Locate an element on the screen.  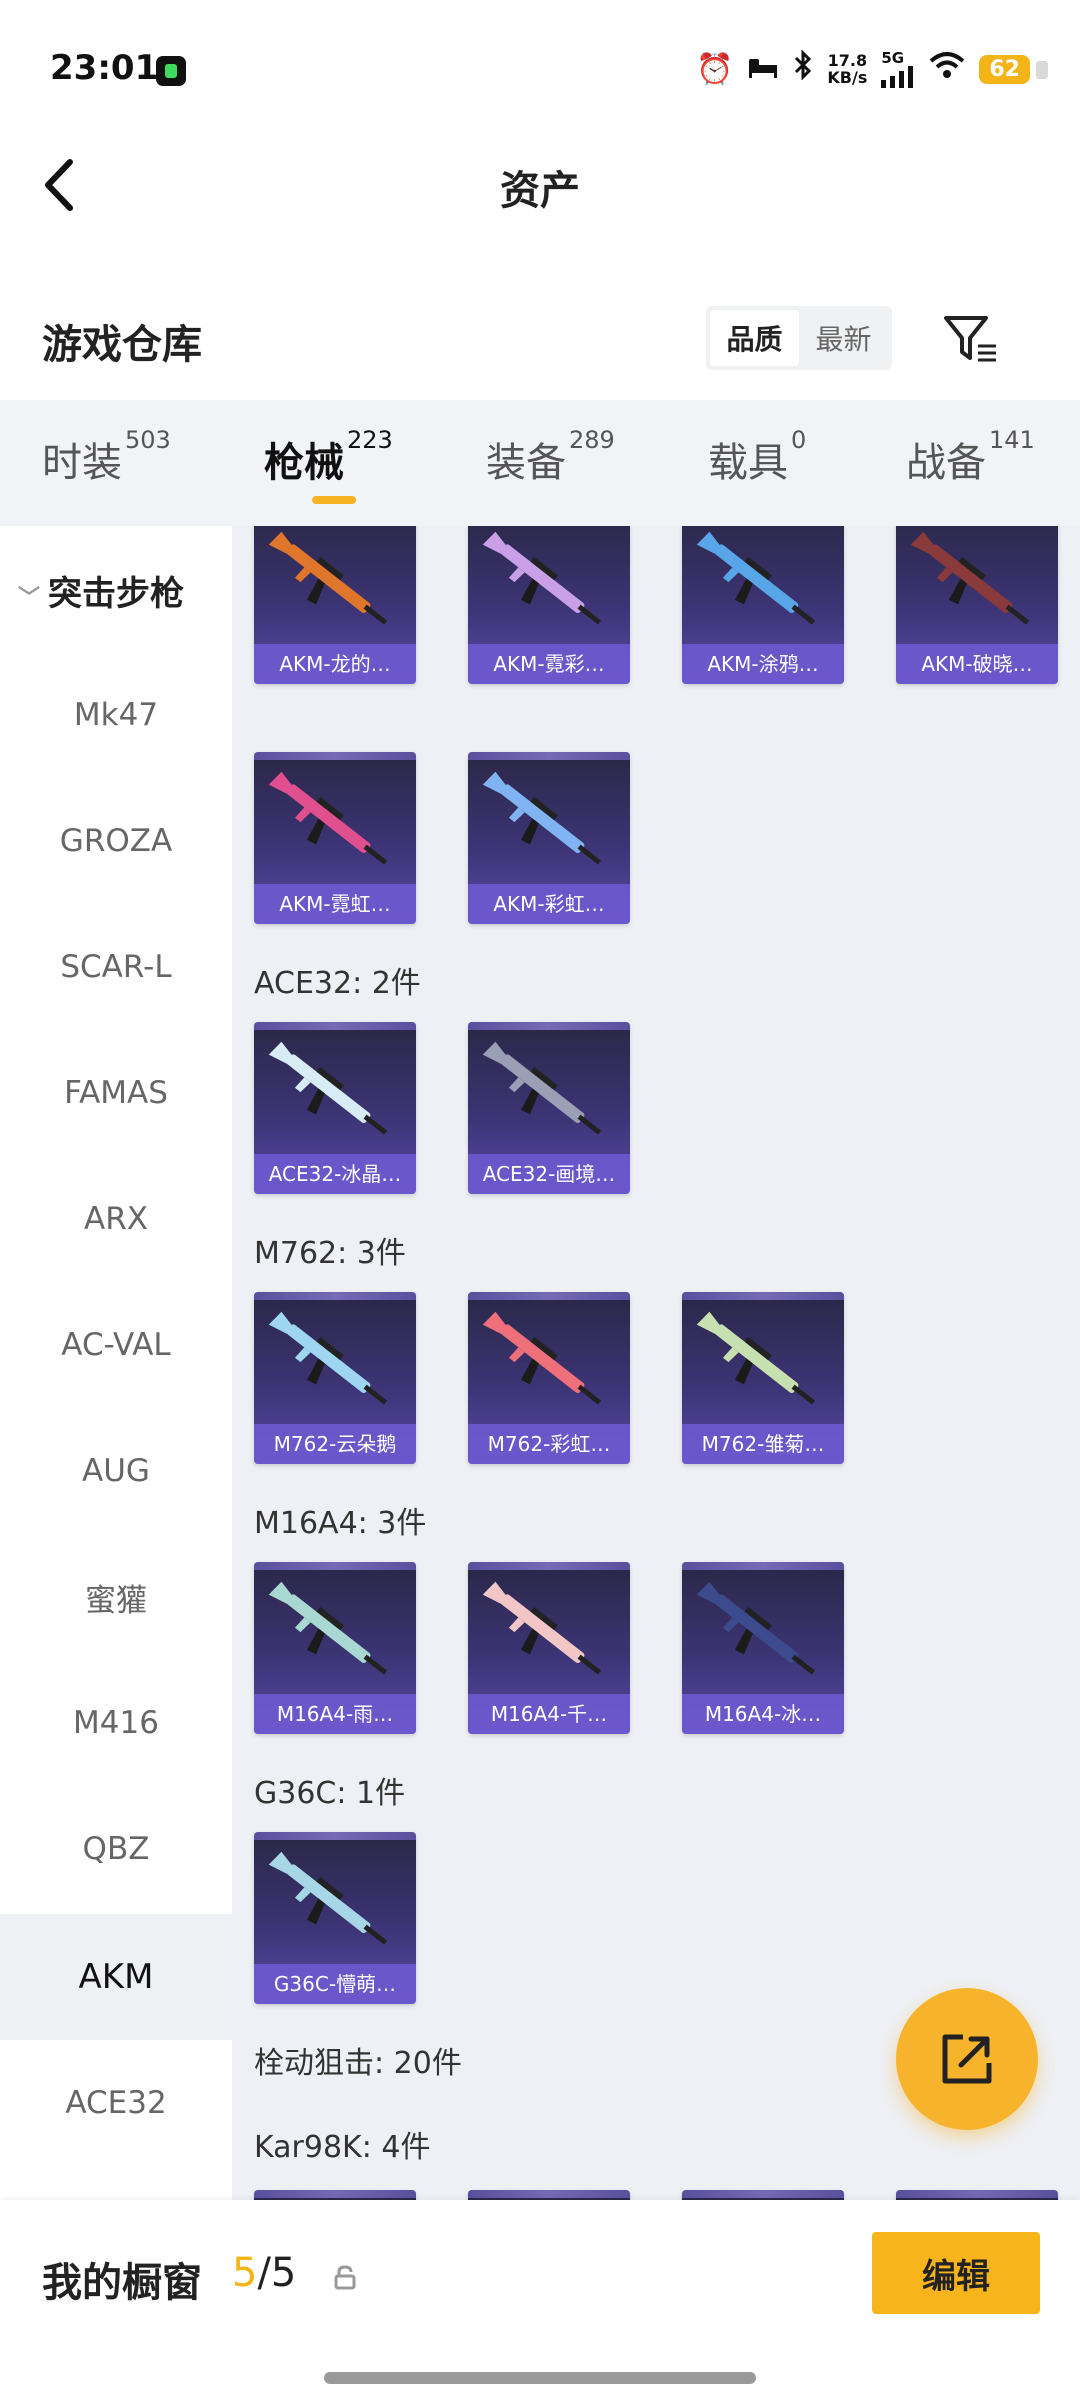
warehouse-title: 游戏仓库 is located at coordinates (122, 345).